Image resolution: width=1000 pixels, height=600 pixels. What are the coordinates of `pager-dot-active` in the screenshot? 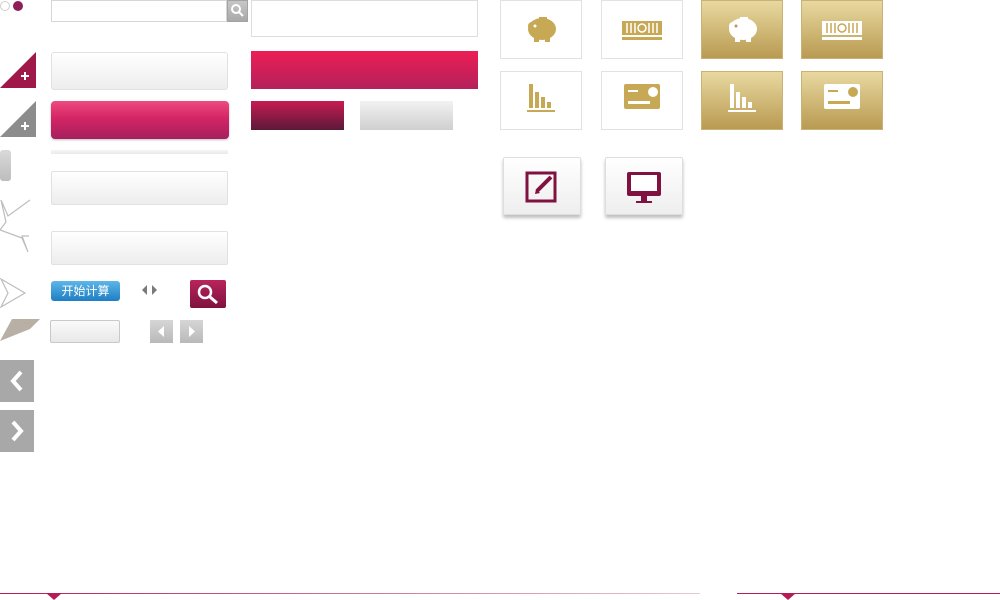 It's located at (18, 6).